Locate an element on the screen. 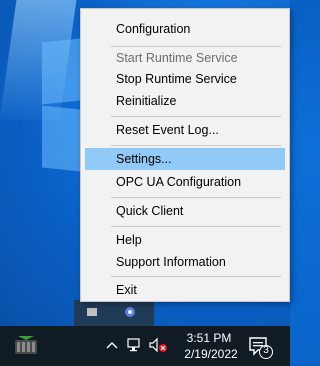  menu-item-opc-ua-configuration: OPC UA Configuration is located at coordinates (185, 182).